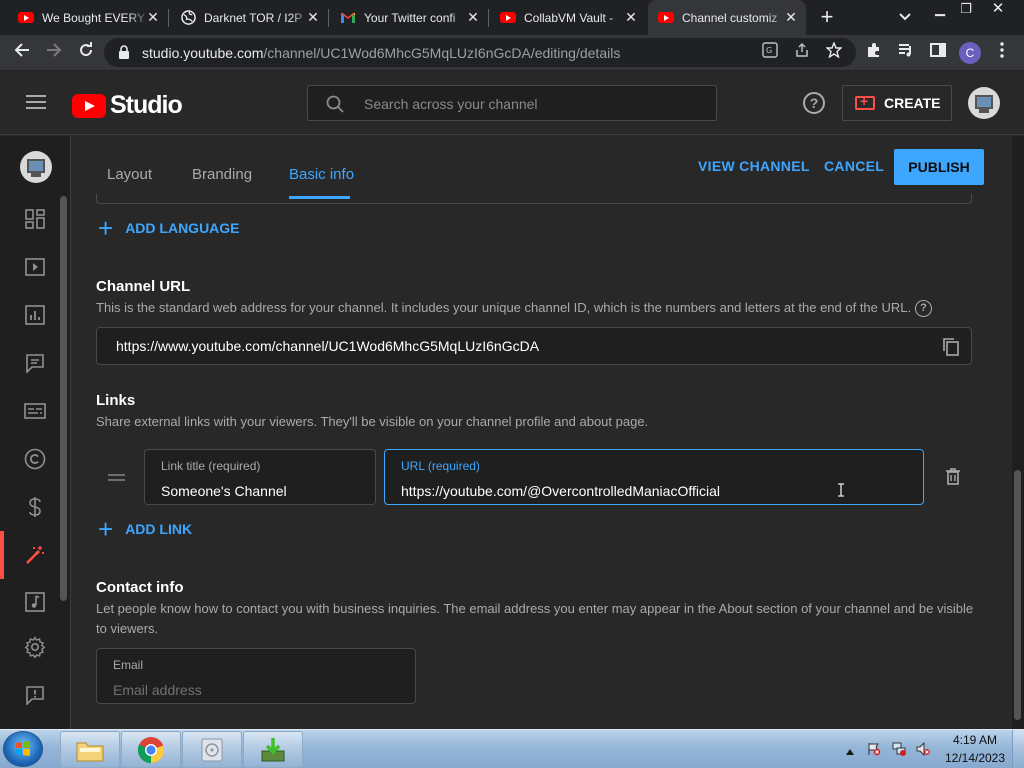  I want to click on settings-gear-icon, so click(35, 647).